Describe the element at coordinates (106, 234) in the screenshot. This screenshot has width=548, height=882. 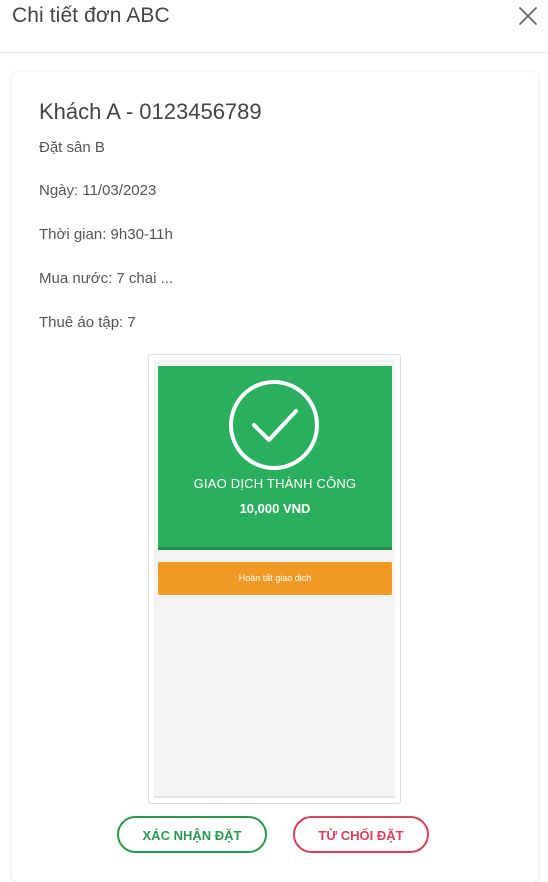
I see `time-text: Thời gian: 9h30-11h` at that location.